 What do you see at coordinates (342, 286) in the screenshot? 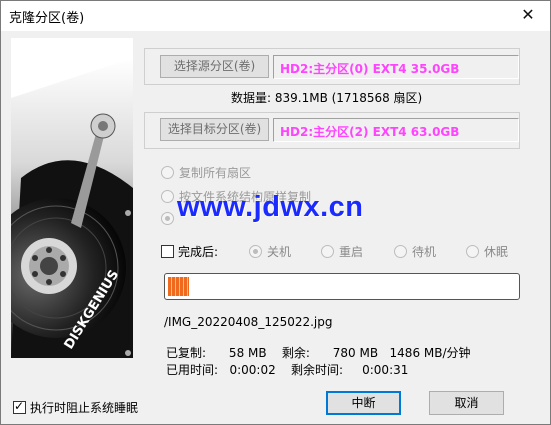
I see `clone-progress-bar` at bounding box center [342, 286].